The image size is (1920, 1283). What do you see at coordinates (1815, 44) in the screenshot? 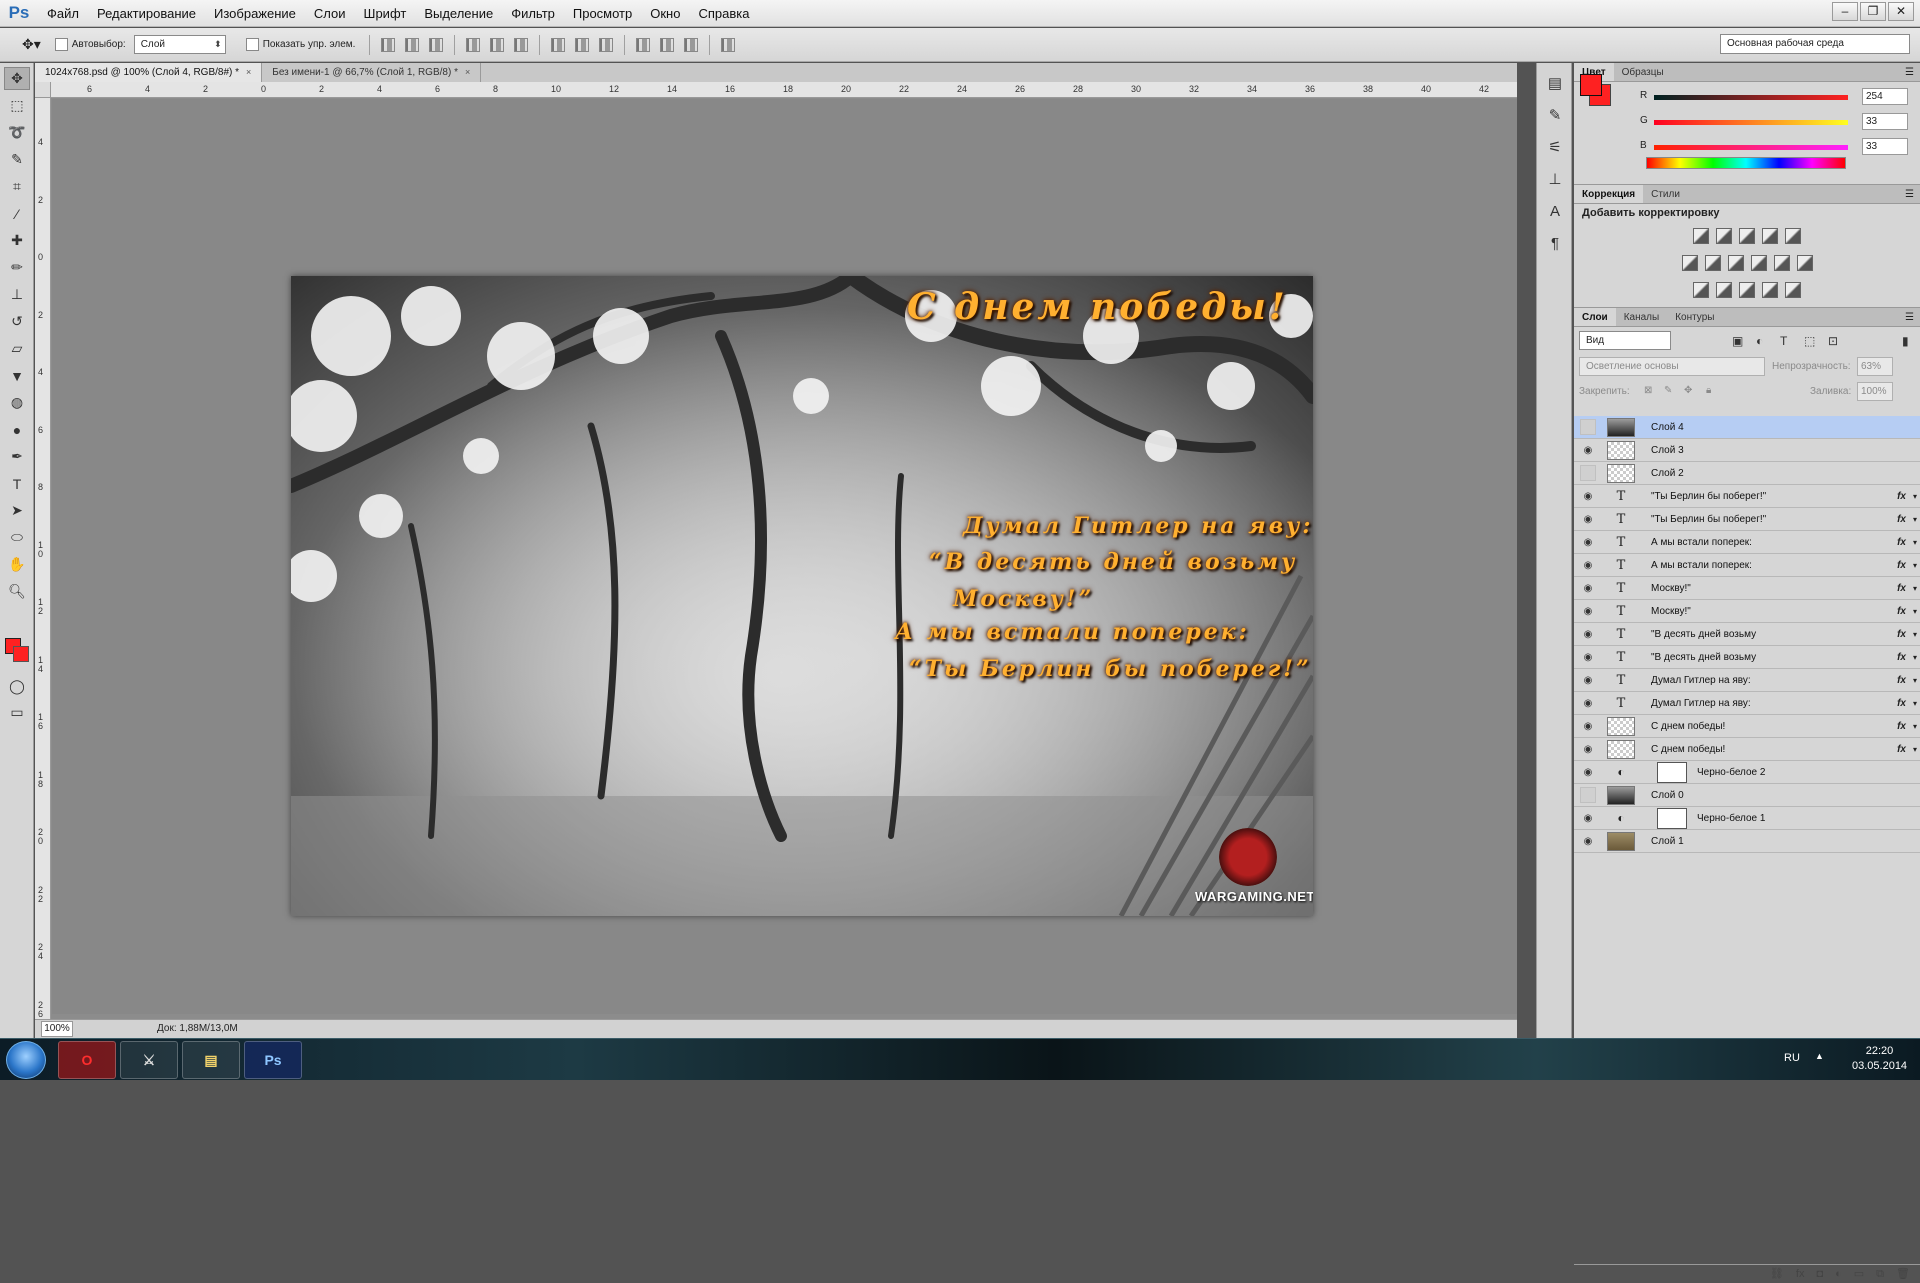
I see `workspace-dropdown: Основная рабочая среда` at bounding box center [1815, 44].